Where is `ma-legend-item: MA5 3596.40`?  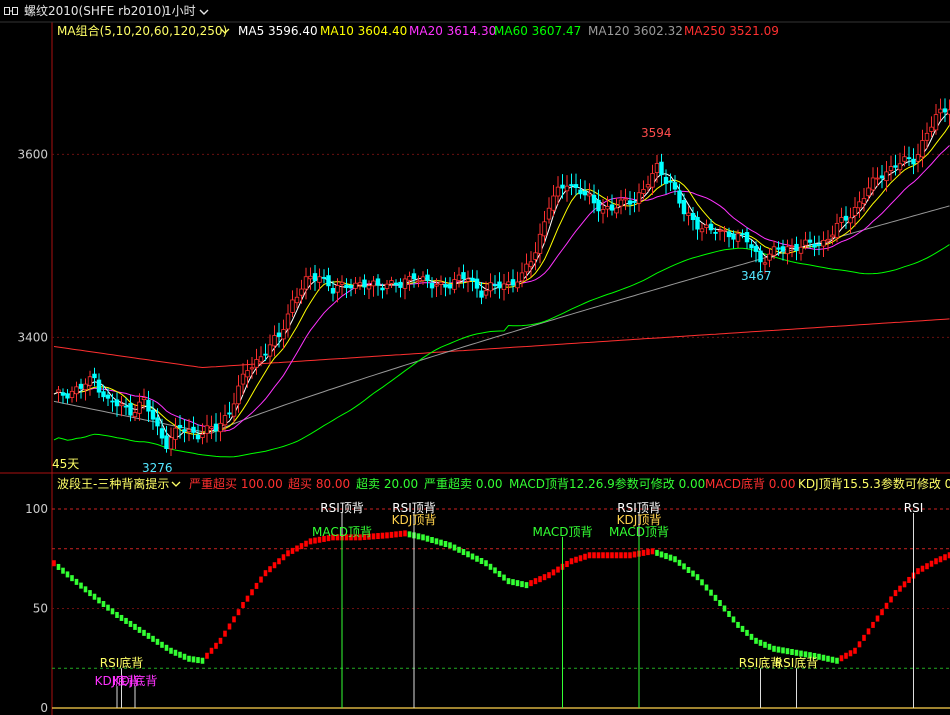
ma-legend-item: MA5 3596.40 is located at coordinates (278, 31).